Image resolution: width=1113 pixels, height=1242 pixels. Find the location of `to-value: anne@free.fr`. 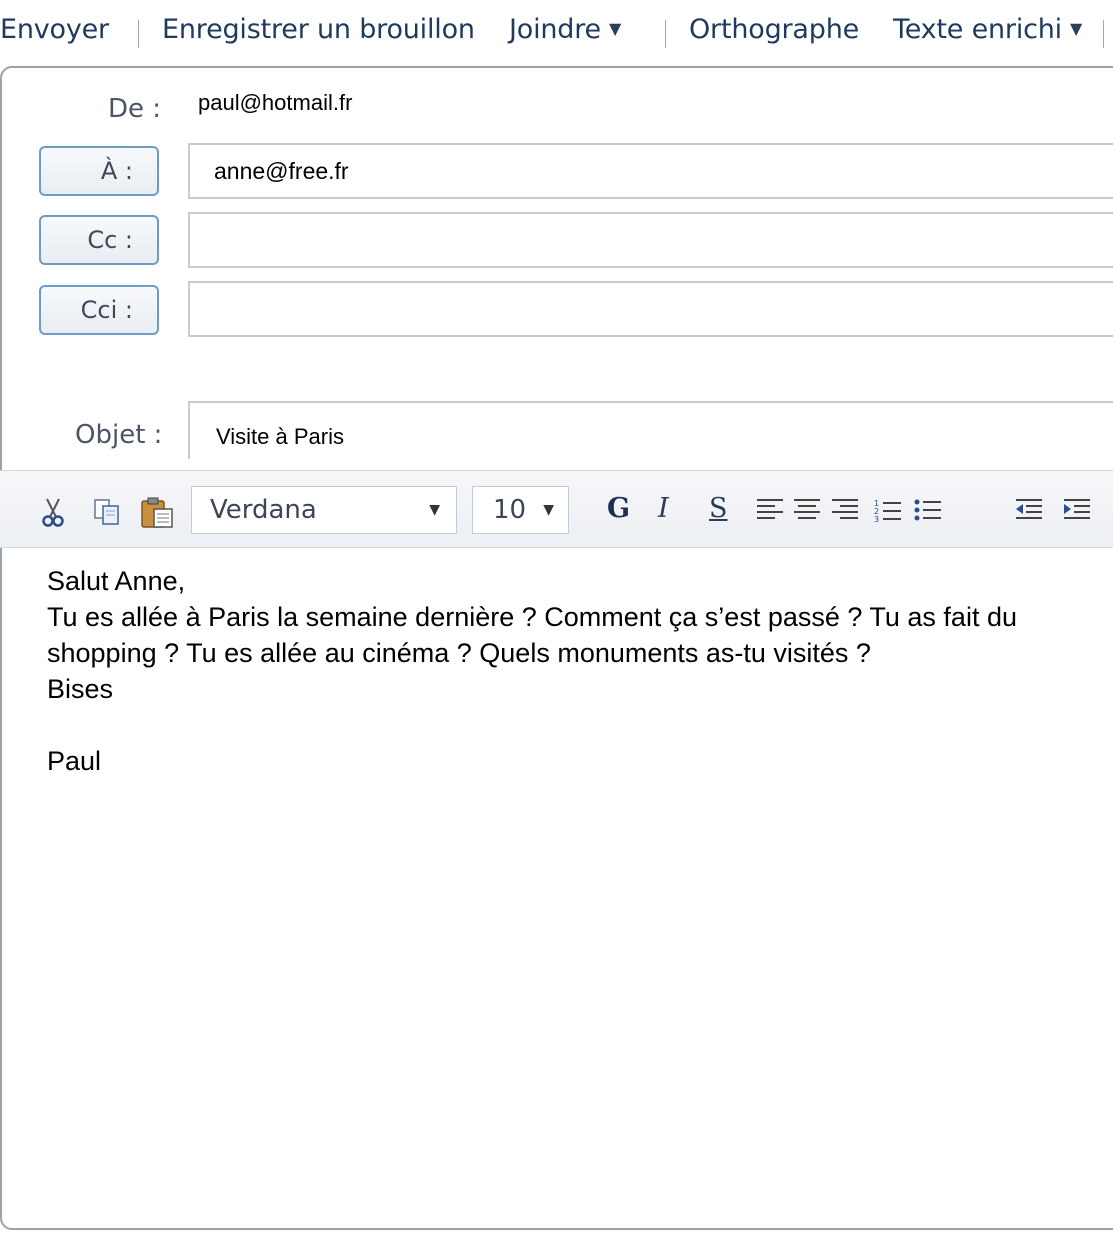

to-value: anne@free.fr is located at coordinates (281, 170).